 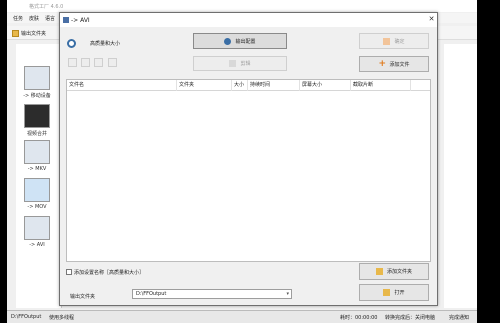 What do you see at coordinates (26, 317) in the screenshot?
I see `status-output-path: D:\FFOutput` at bounding box center [26, 317].